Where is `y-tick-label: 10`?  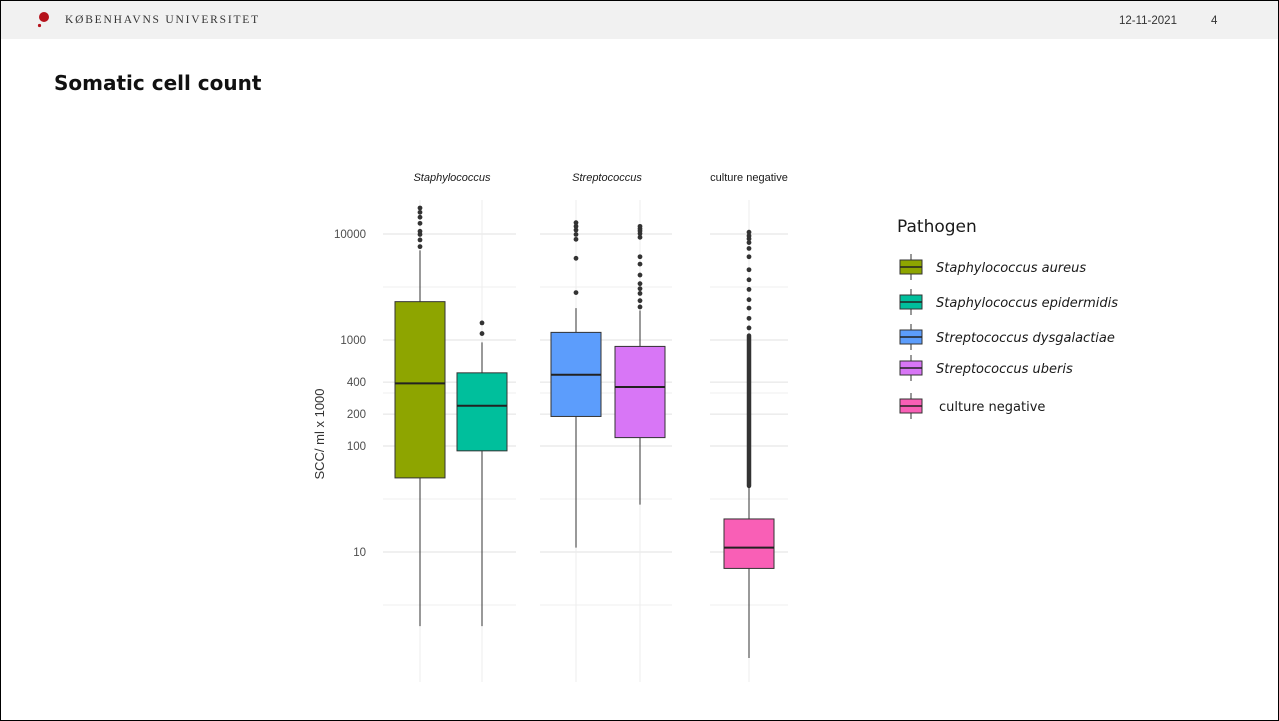 y-tick-label: 10 is located at coordinates (359, 553).